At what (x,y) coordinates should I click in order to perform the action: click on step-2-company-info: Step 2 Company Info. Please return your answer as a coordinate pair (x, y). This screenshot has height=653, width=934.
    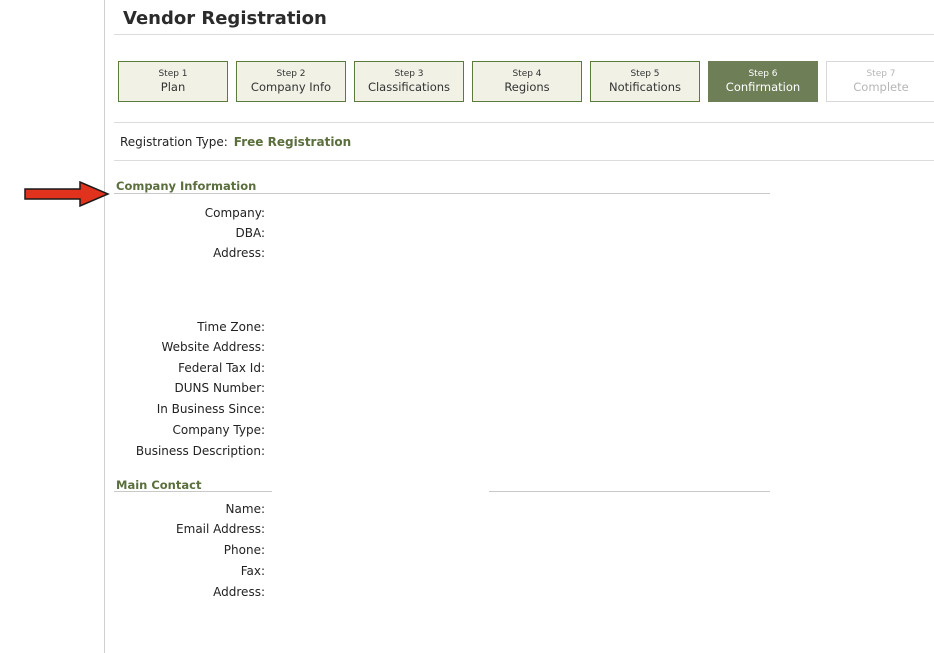
    Looking at the image, I should click on (291, 81).